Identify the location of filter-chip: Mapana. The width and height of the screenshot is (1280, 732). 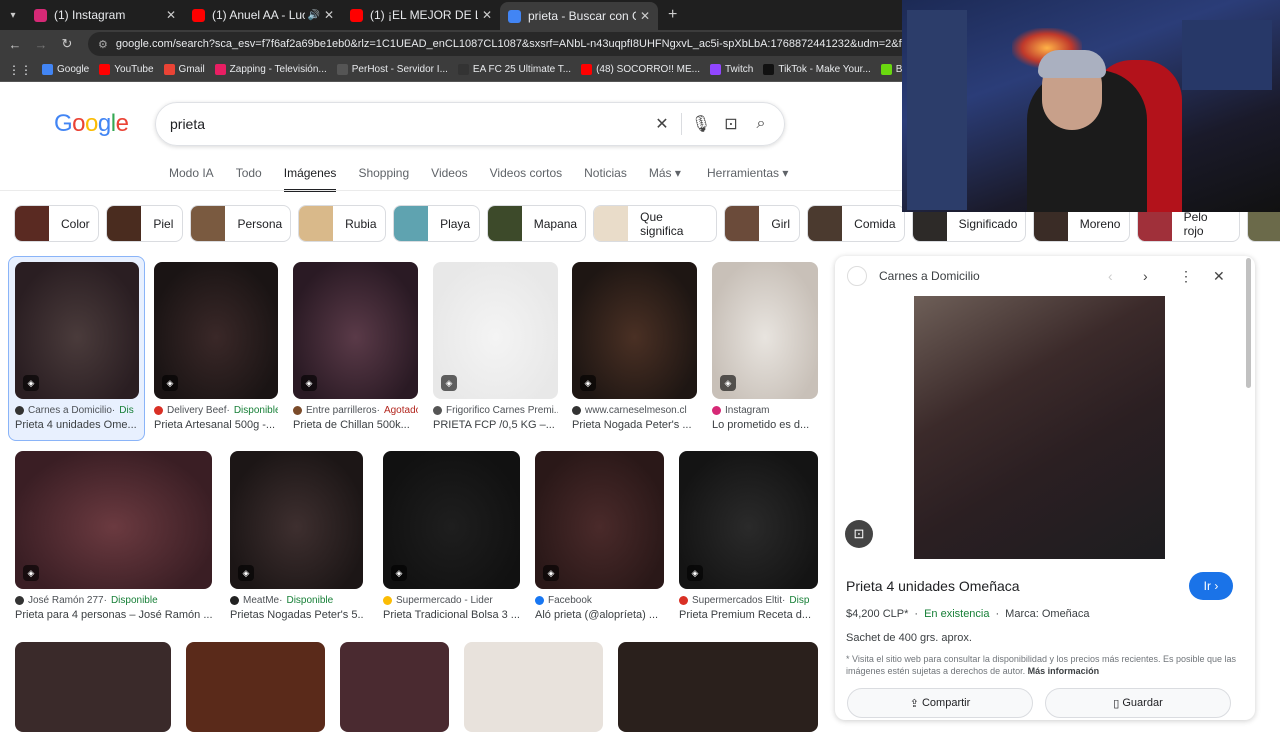
(536, 223).